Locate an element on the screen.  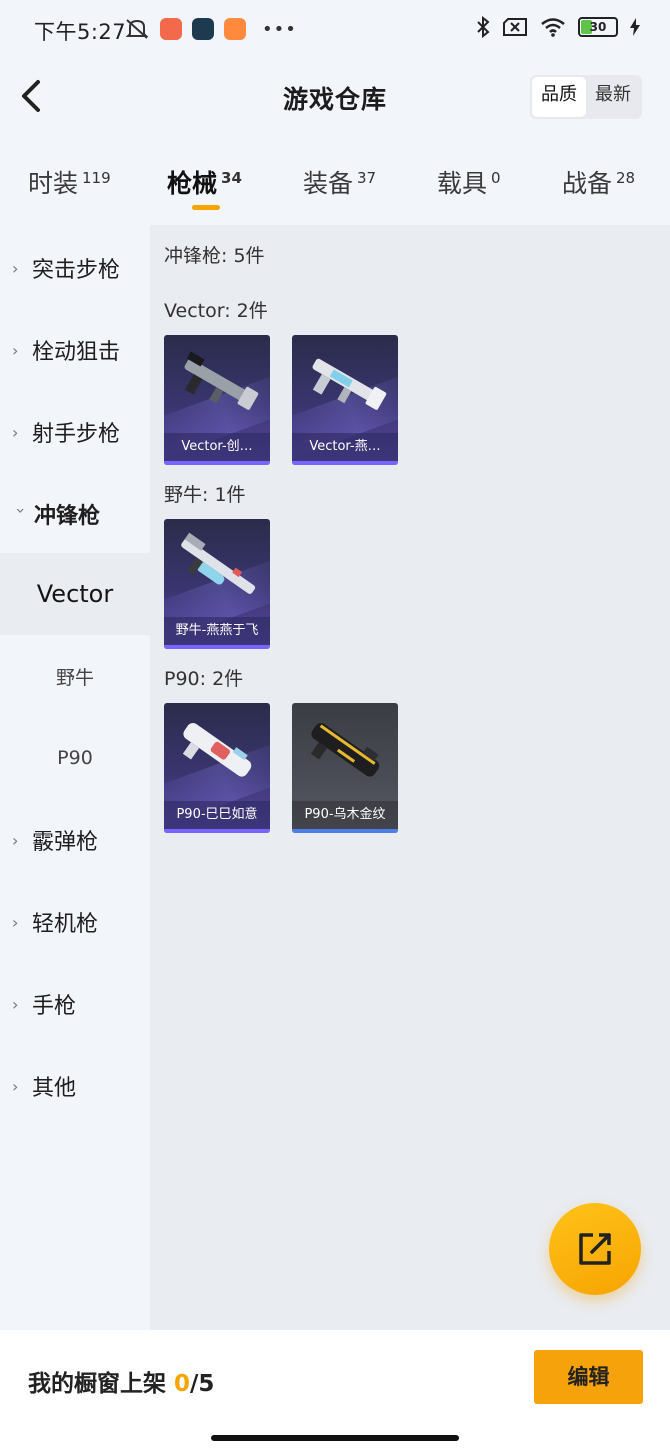
bluetooth-icon is located at coordinates (483, 27).